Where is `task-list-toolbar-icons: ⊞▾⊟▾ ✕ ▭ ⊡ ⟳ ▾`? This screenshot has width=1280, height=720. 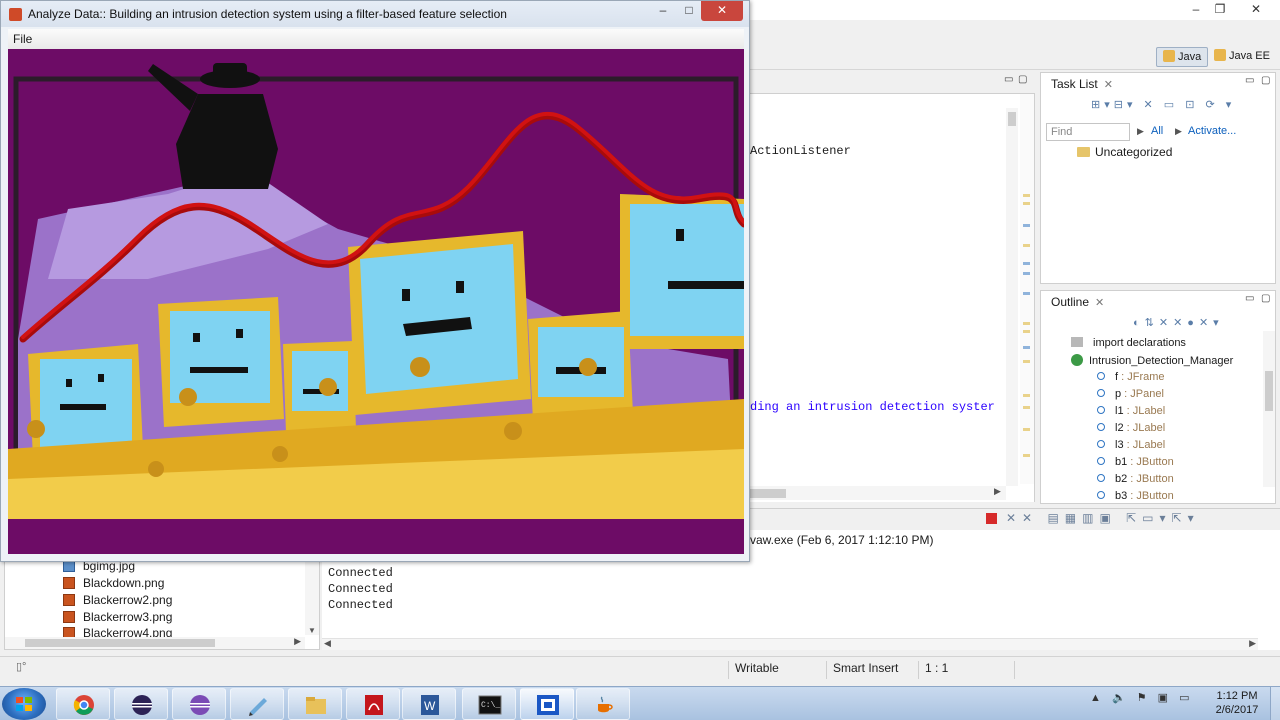 task-list-toolbar-icons: ⊞▾⊟▾ ✕ ▭ ⊡ ⟳ ▾ is located at coordinates (1163, 104).